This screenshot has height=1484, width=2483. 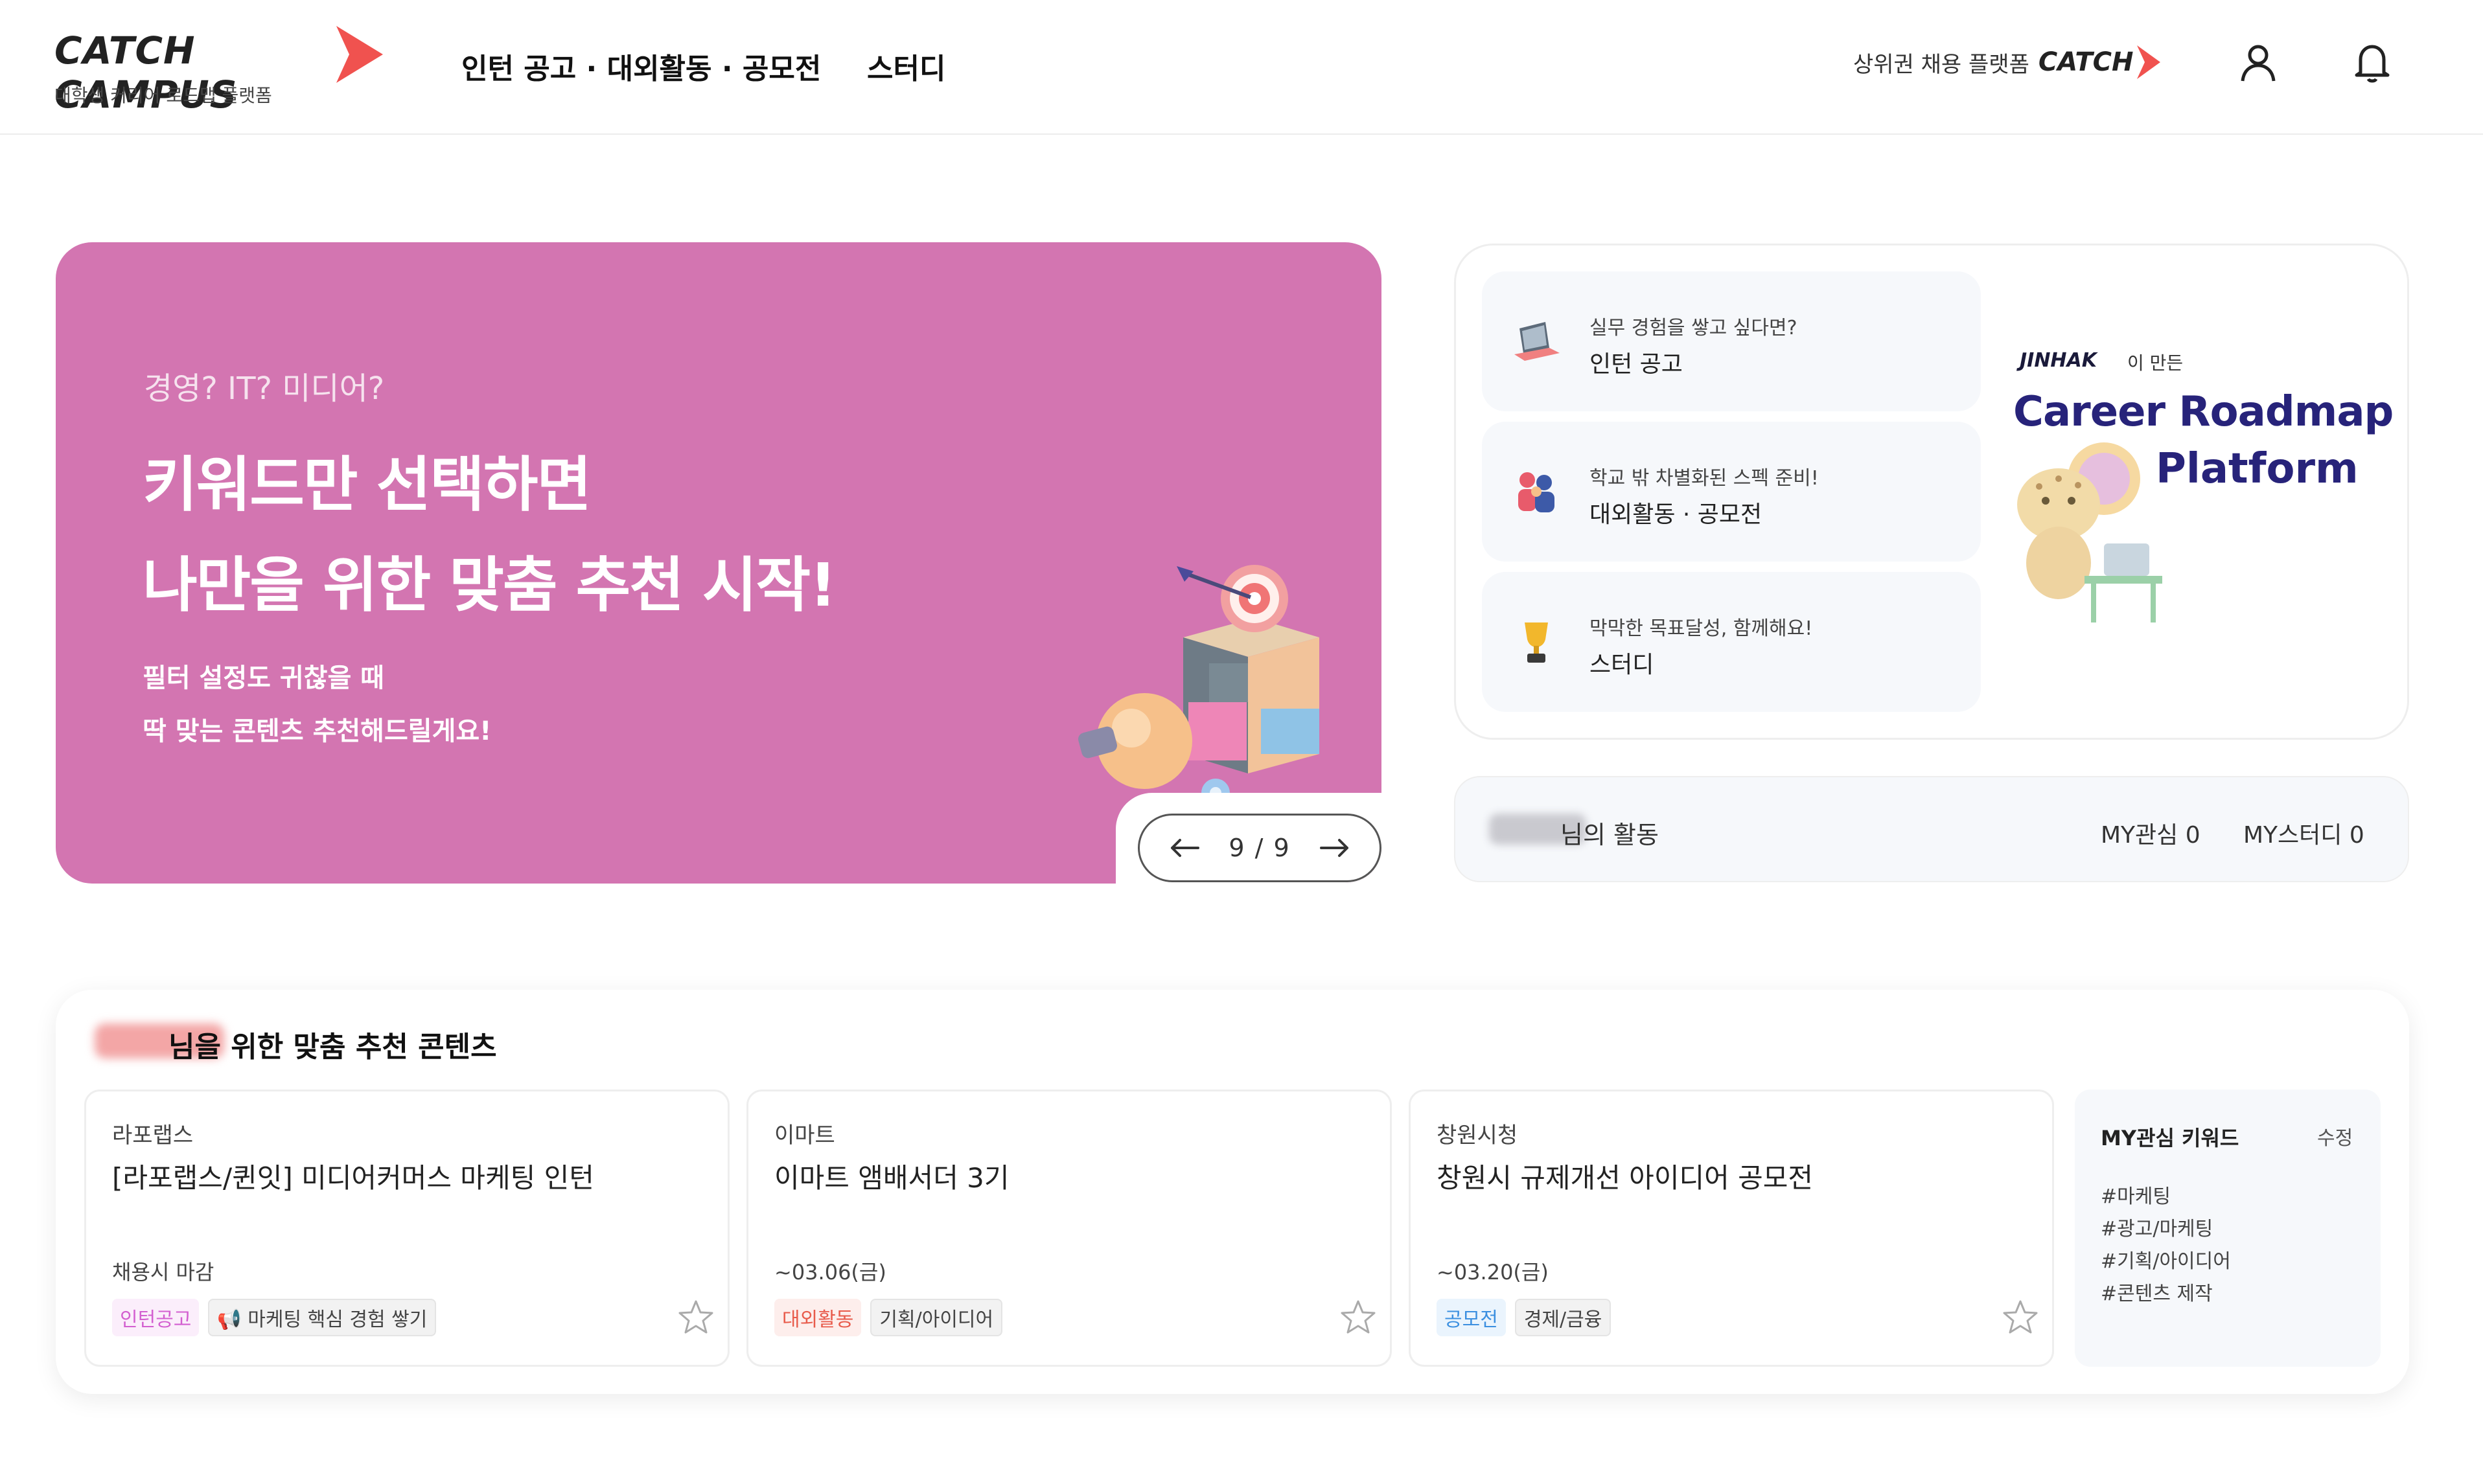 What do you see at coordinates (2335, 1136) in the screenshot?
I see `keywords-edit-button: 수정` at bounding box center [2335, 1136].